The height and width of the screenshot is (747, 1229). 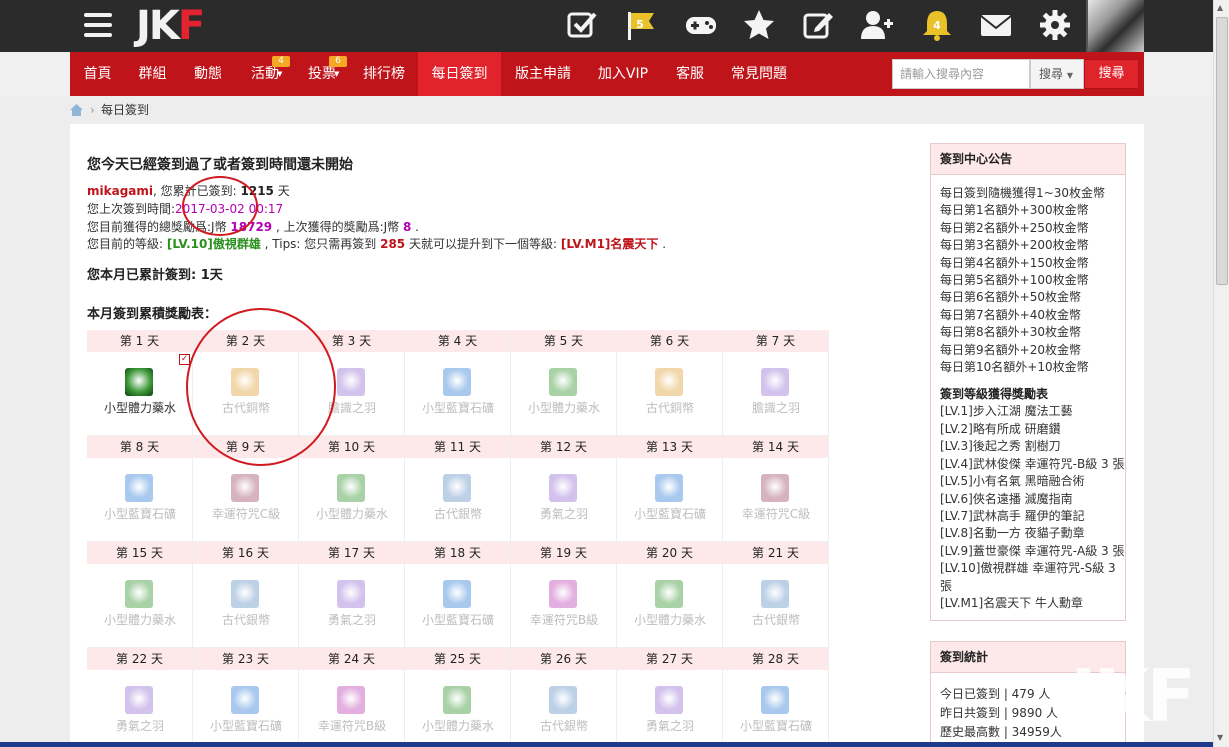 What do you see at coordinates (220, 165) in the screenshot?
I see `status-title: 您今天已經簽到過了或者簽到時間還未開始` at bounding box center [220, 165].